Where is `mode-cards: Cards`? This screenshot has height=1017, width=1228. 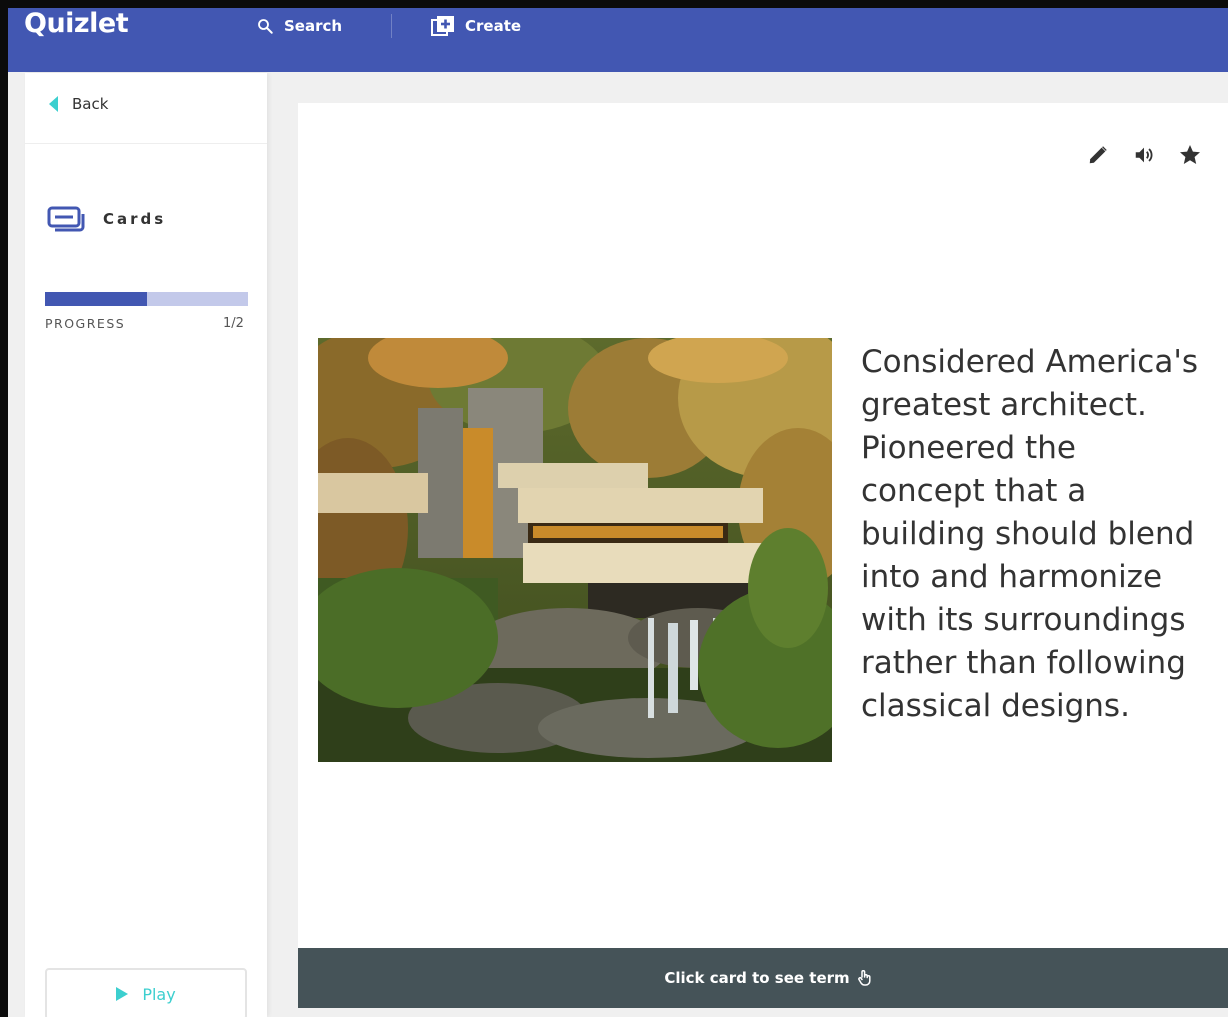
mode-cards: Cards is located at coordinates (106, 219).